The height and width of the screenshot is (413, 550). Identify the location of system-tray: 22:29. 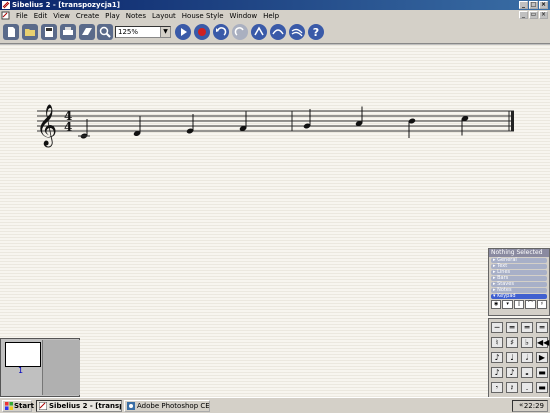
(530, 406).